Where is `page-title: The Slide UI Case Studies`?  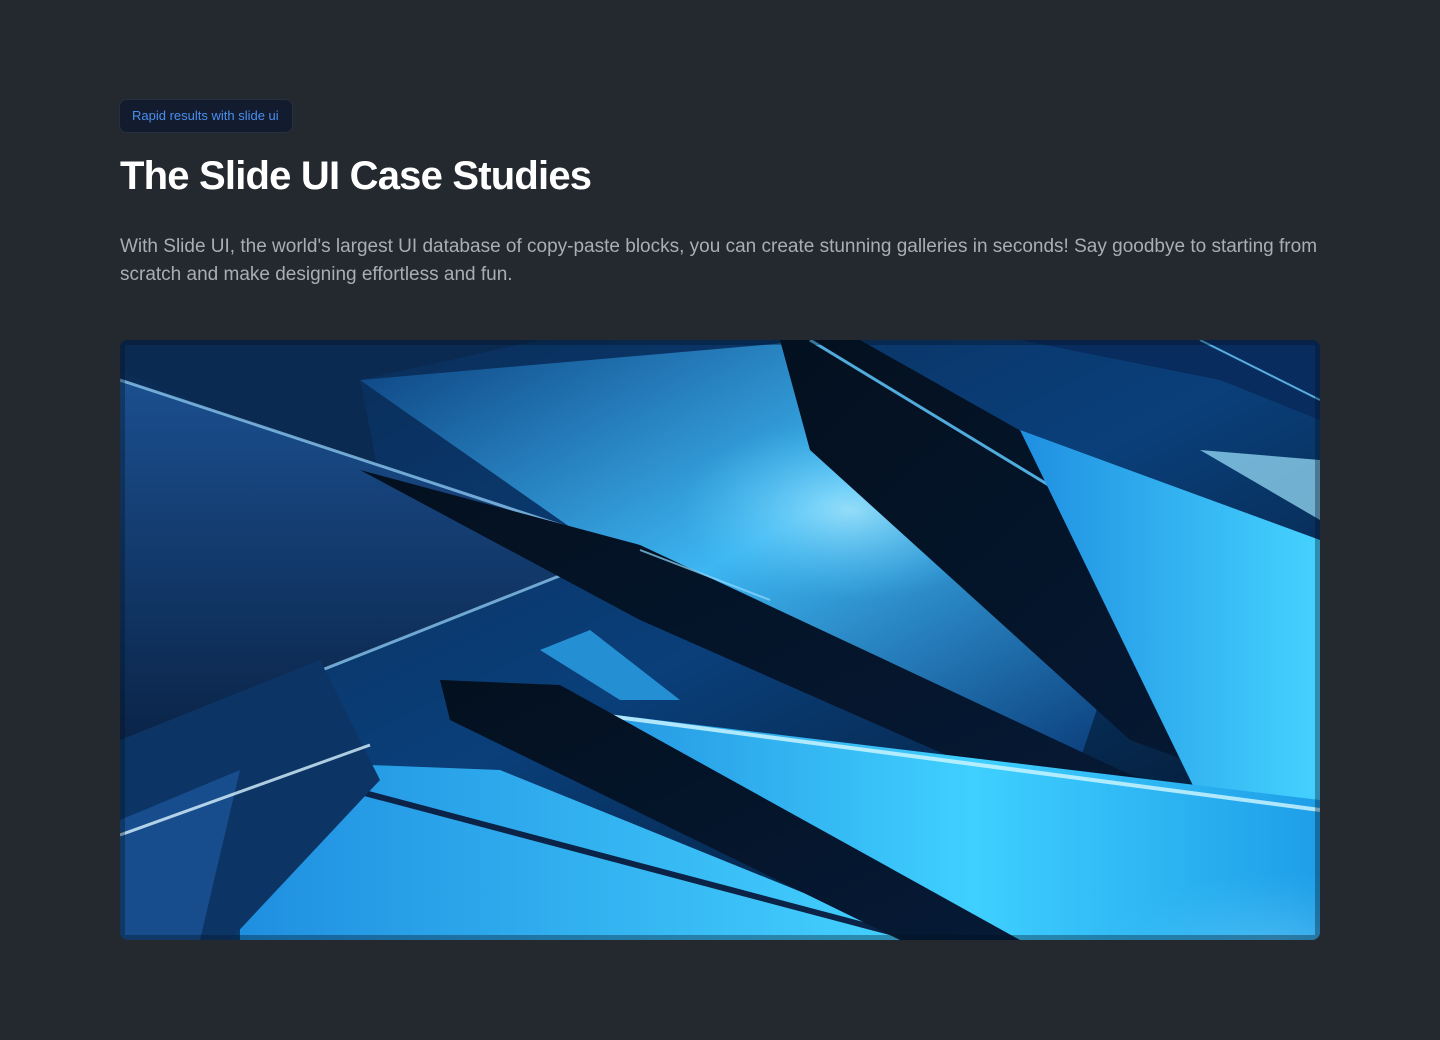
page-title: The Slide UI Case Studies is located at coordinates (356, 176).